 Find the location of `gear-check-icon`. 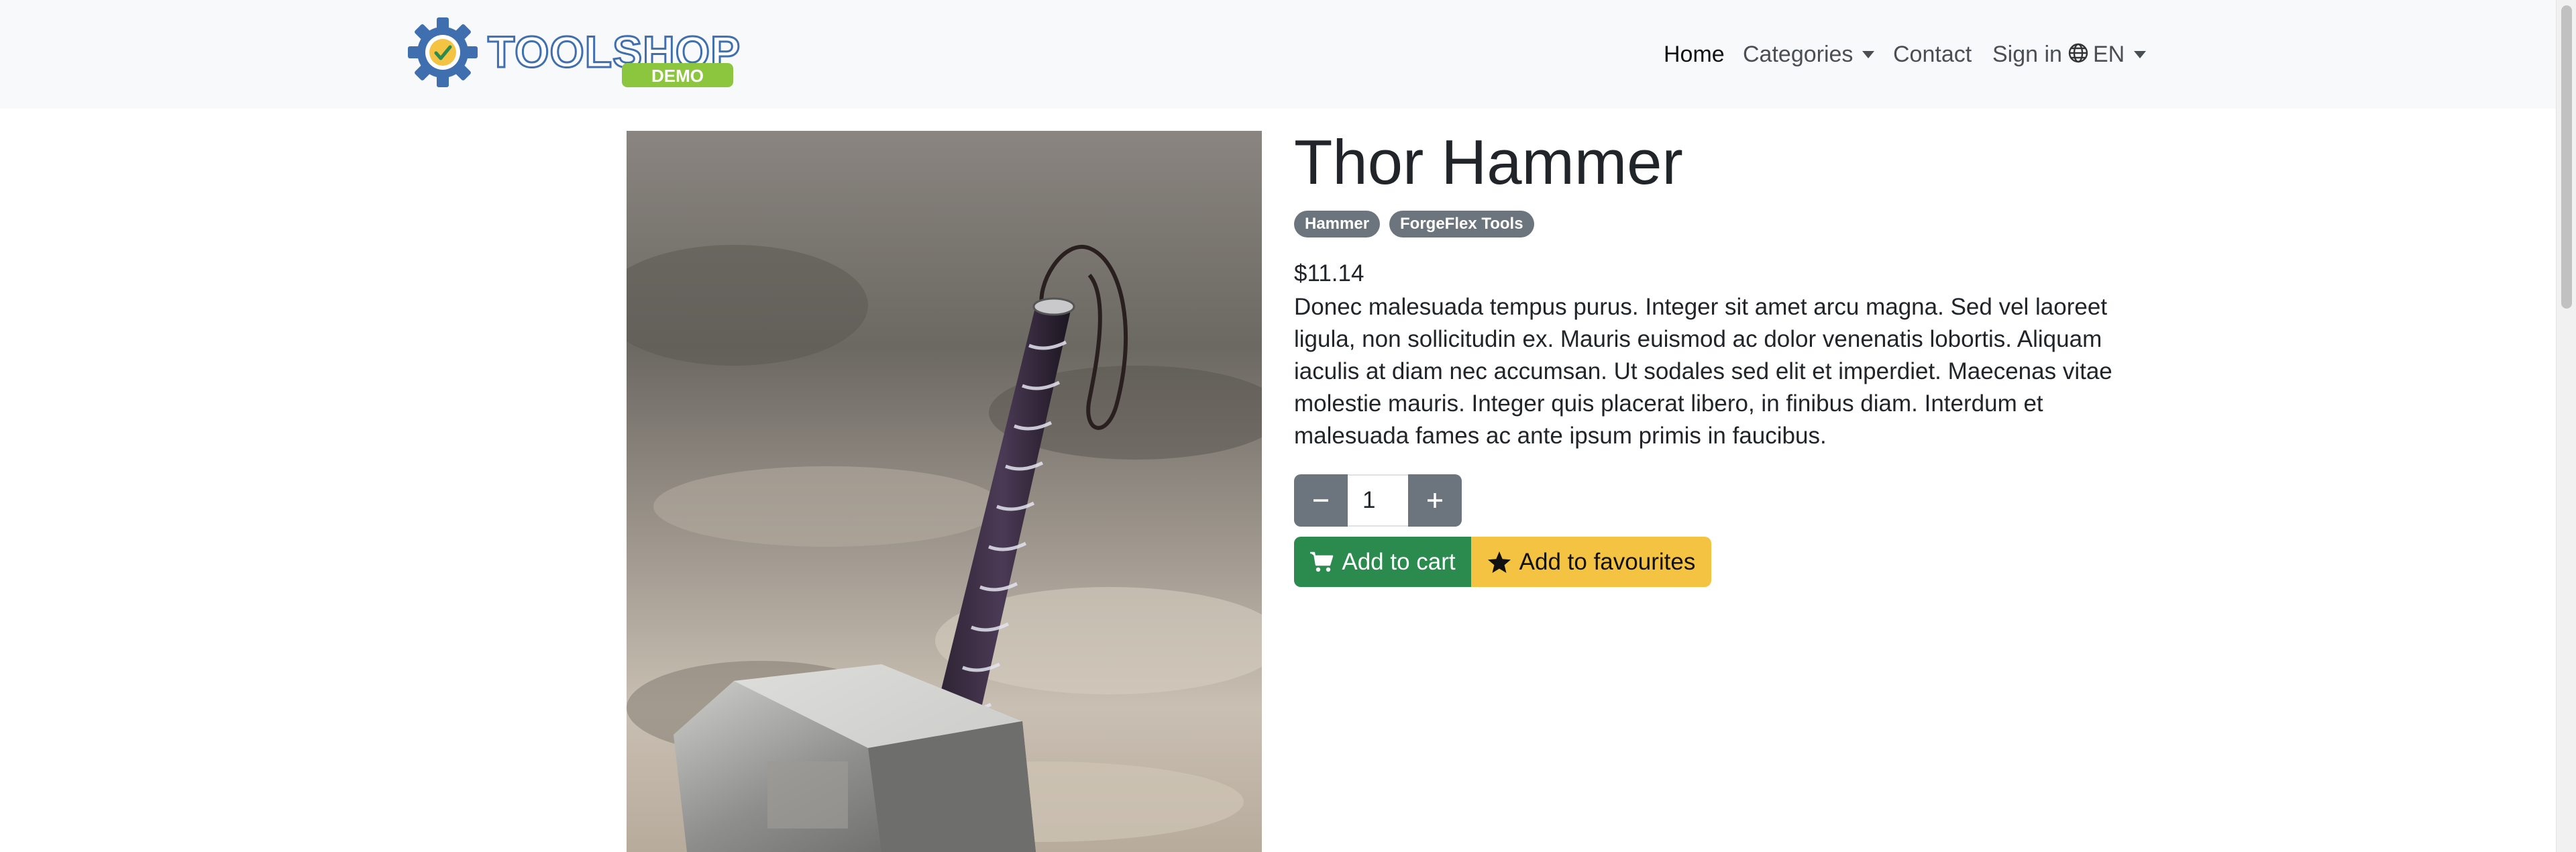

gear-check-icon is located at coordinates (443, 52).